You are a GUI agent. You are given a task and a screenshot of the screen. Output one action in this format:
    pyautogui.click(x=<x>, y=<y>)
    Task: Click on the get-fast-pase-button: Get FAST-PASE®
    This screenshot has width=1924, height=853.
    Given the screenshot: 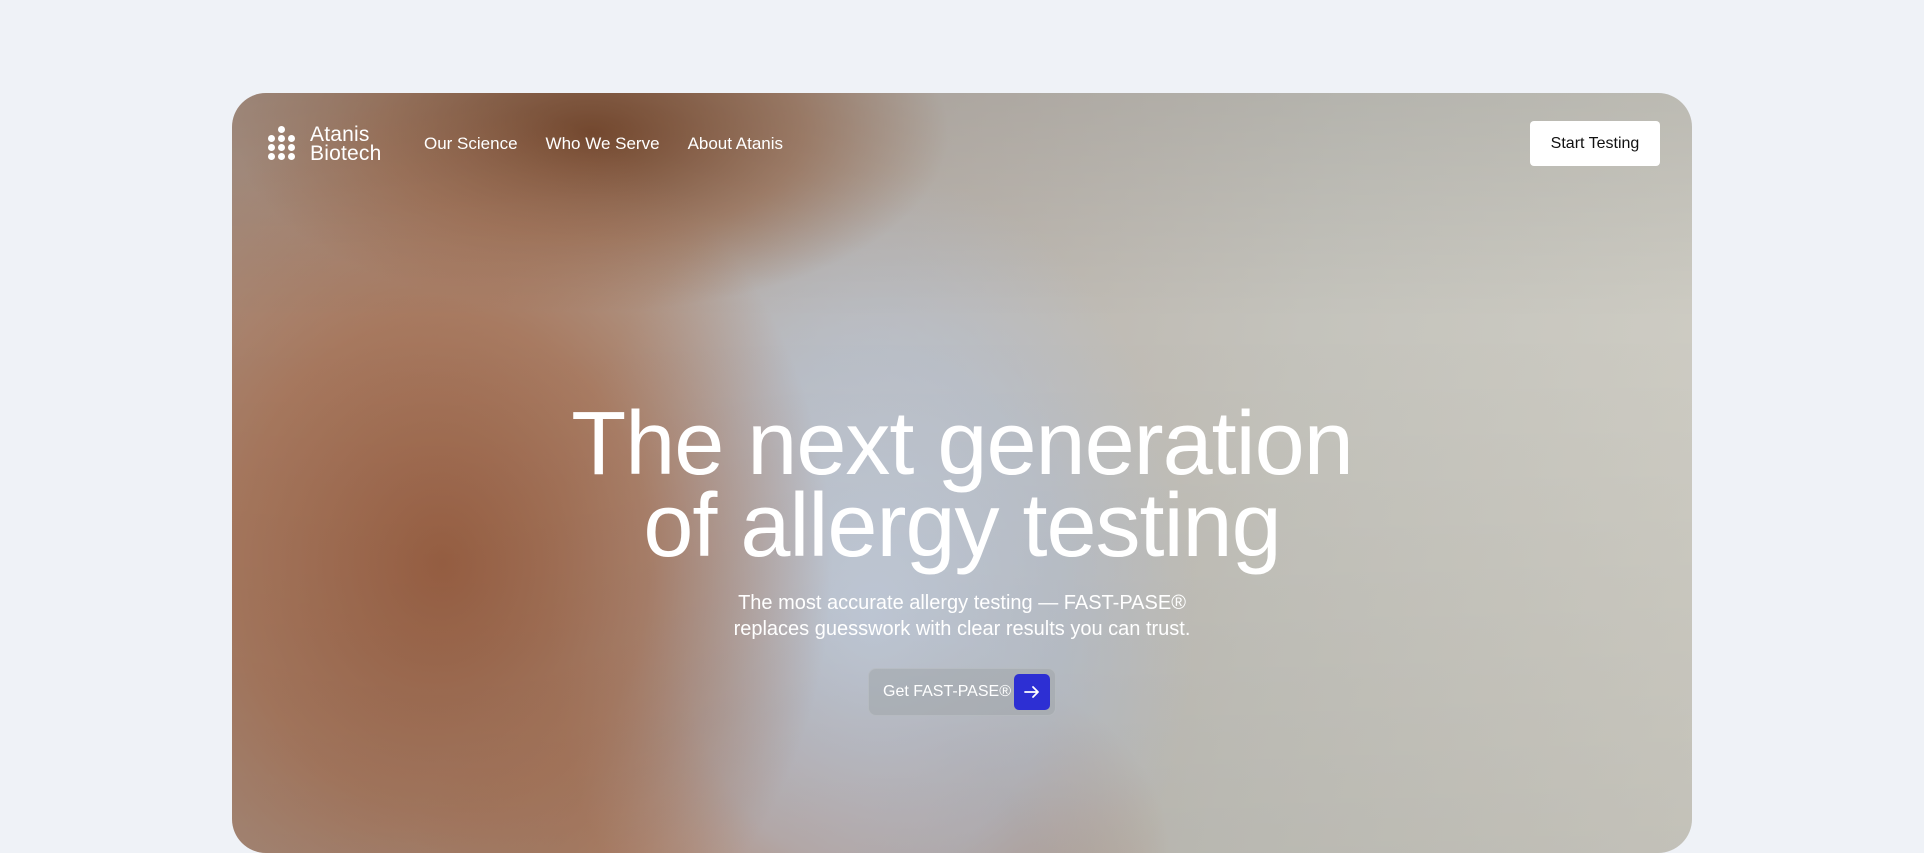 What is the action you would take?
    pyautogui.click(x=962, y=692)
    